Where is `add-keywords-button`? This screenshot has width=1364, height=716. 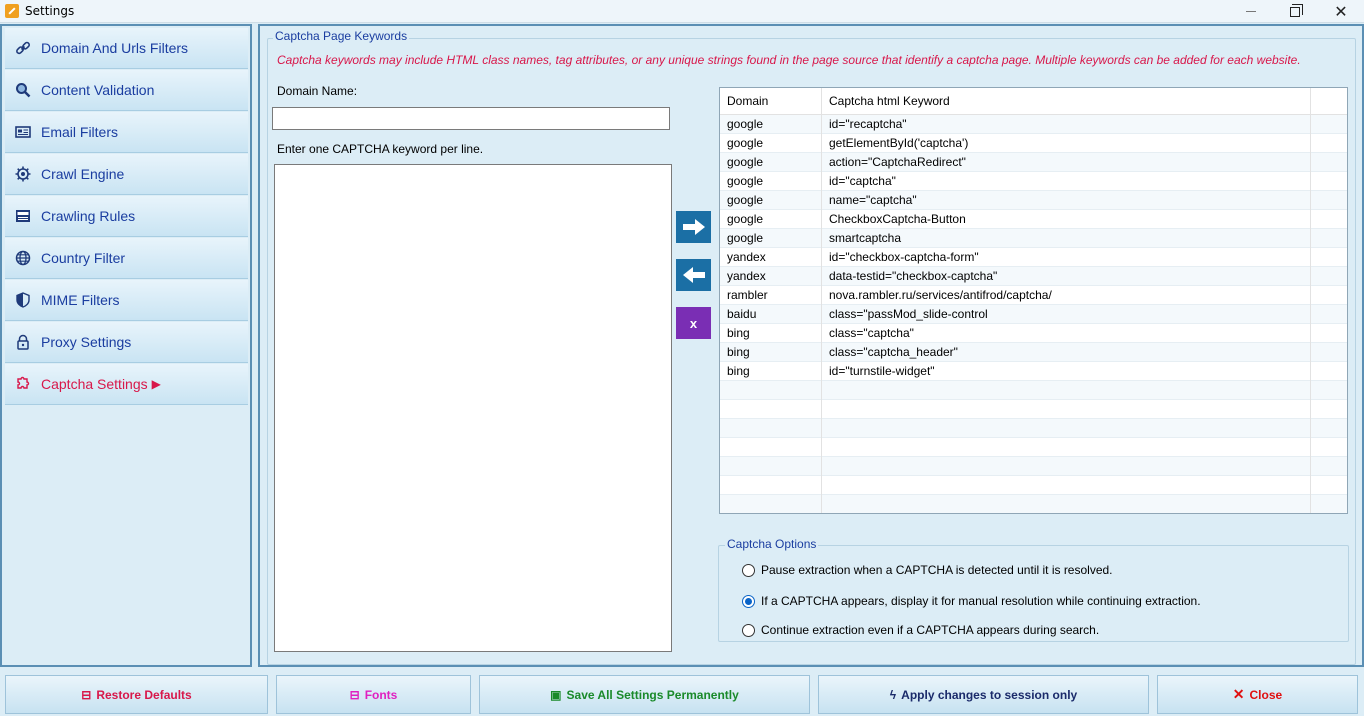
add-keywords-button is located at coordinates (693, 227).